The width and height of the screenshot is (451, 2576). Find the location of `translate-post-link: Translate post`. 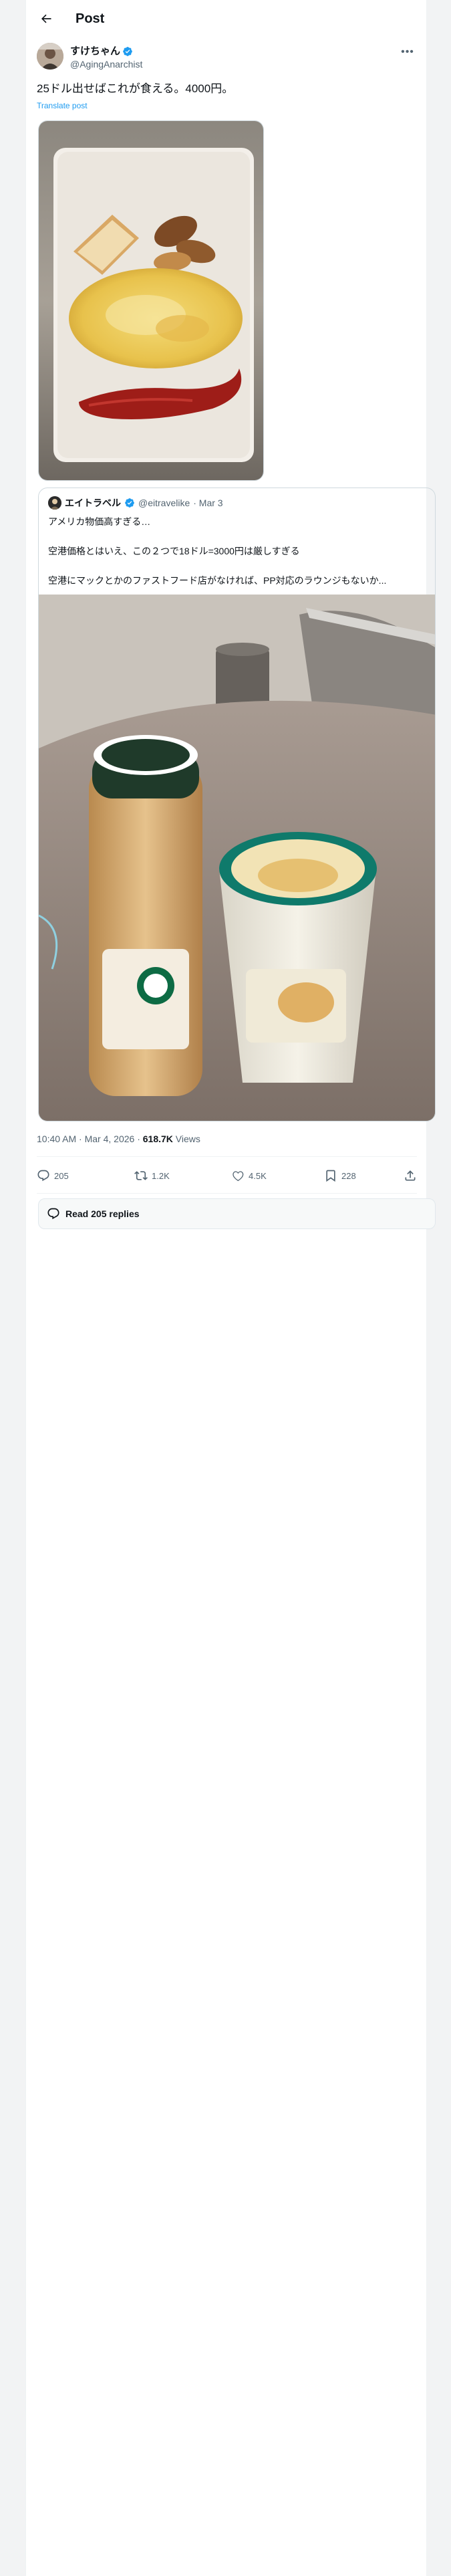

translate-post-link: Translate post is located at coordinates (62, 105).